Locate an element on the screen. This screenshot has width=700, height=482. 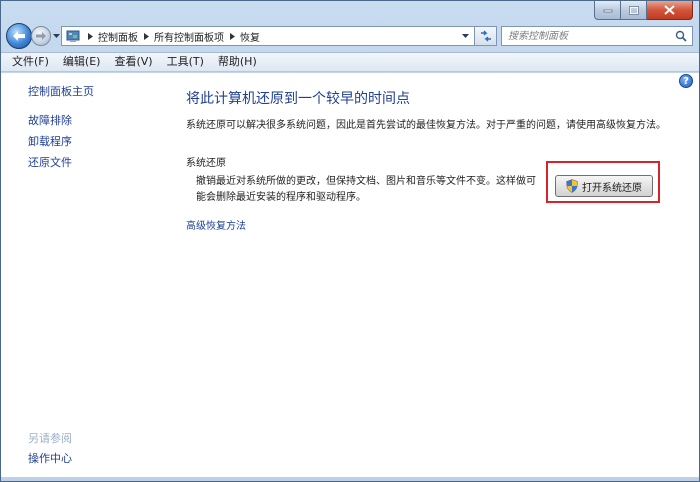
forward-arrow-icon is located at coordinates (41, 36).